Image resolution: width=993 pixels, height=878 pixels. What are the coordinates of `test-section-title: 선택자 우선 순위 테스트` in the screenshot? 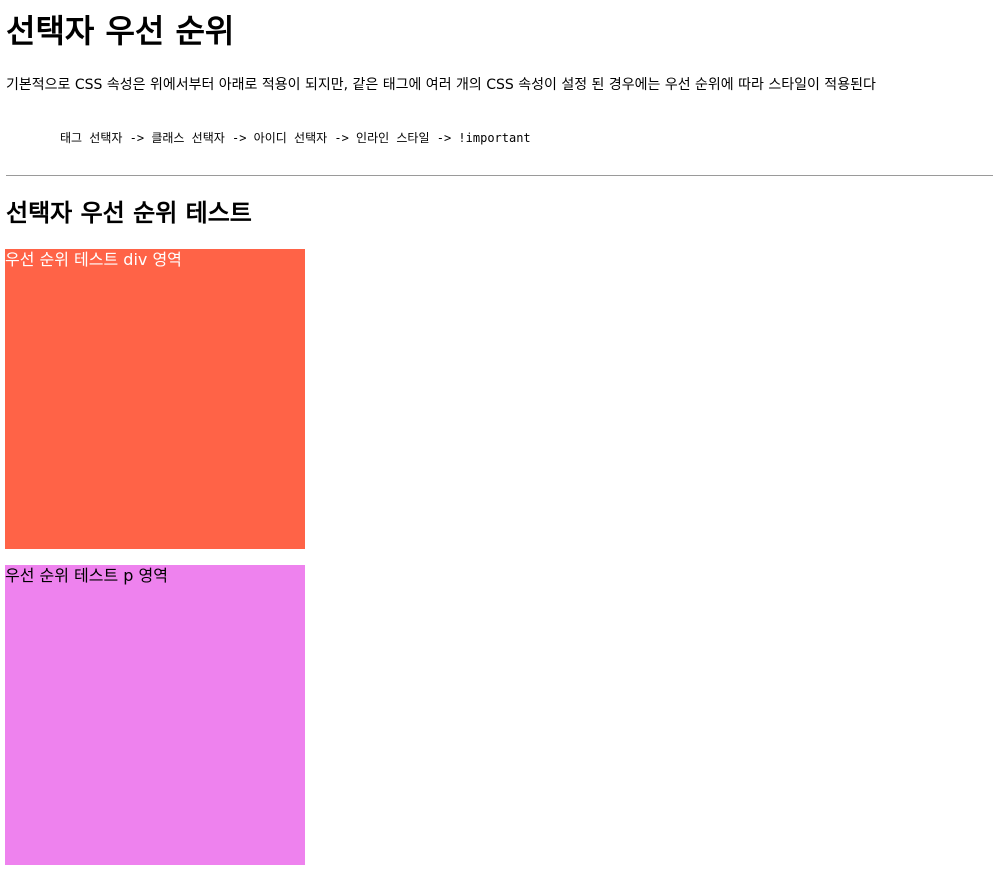 It's located at (129, 213).